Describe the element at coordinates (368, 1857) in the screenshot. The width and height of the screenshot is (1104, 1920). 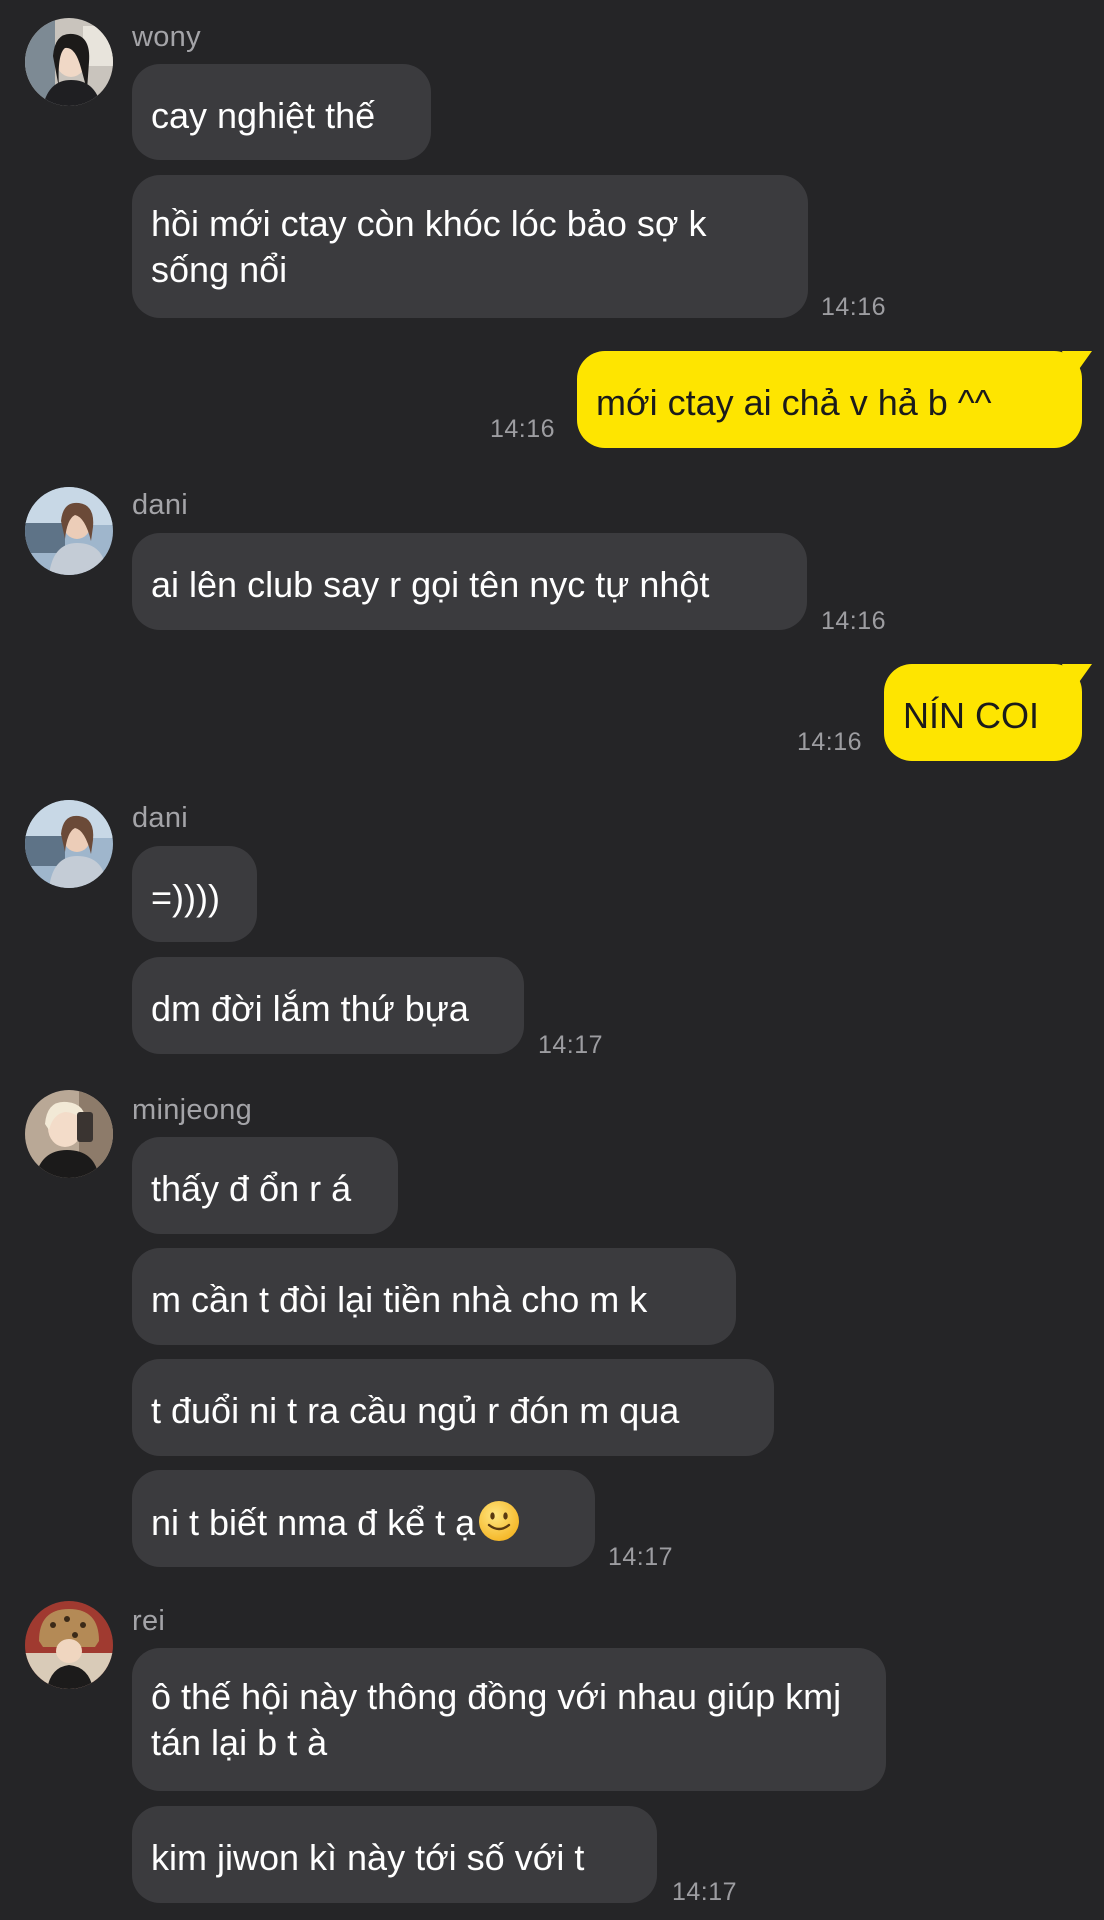
I see `message-text: kim jiwon kì này tới số với t` at that location.